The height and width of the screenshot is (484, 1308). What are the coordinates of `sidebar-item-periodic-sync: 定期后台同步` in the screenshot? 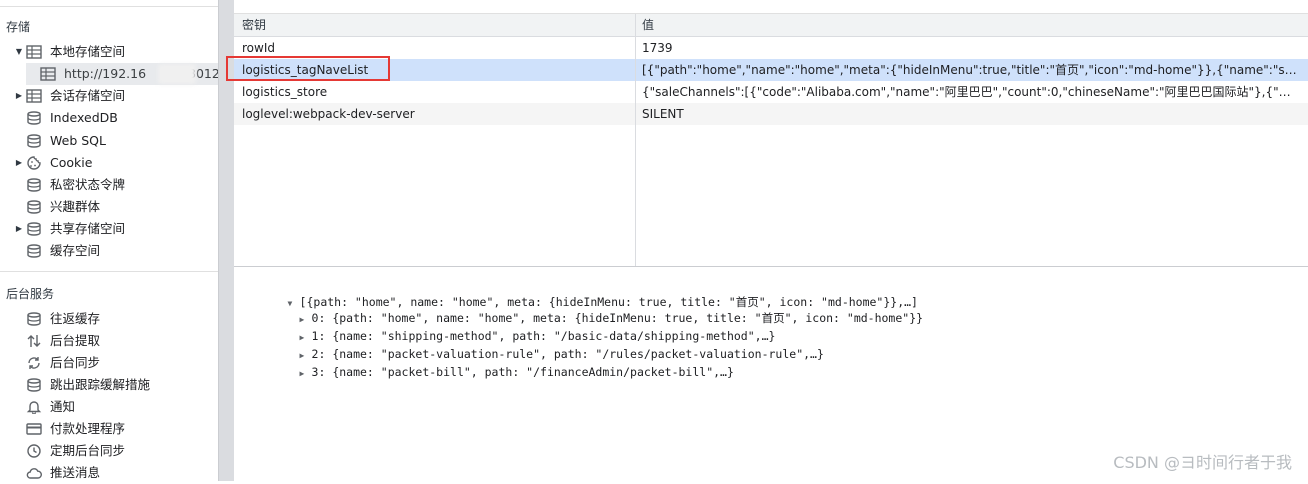 It's located at (109, 451).